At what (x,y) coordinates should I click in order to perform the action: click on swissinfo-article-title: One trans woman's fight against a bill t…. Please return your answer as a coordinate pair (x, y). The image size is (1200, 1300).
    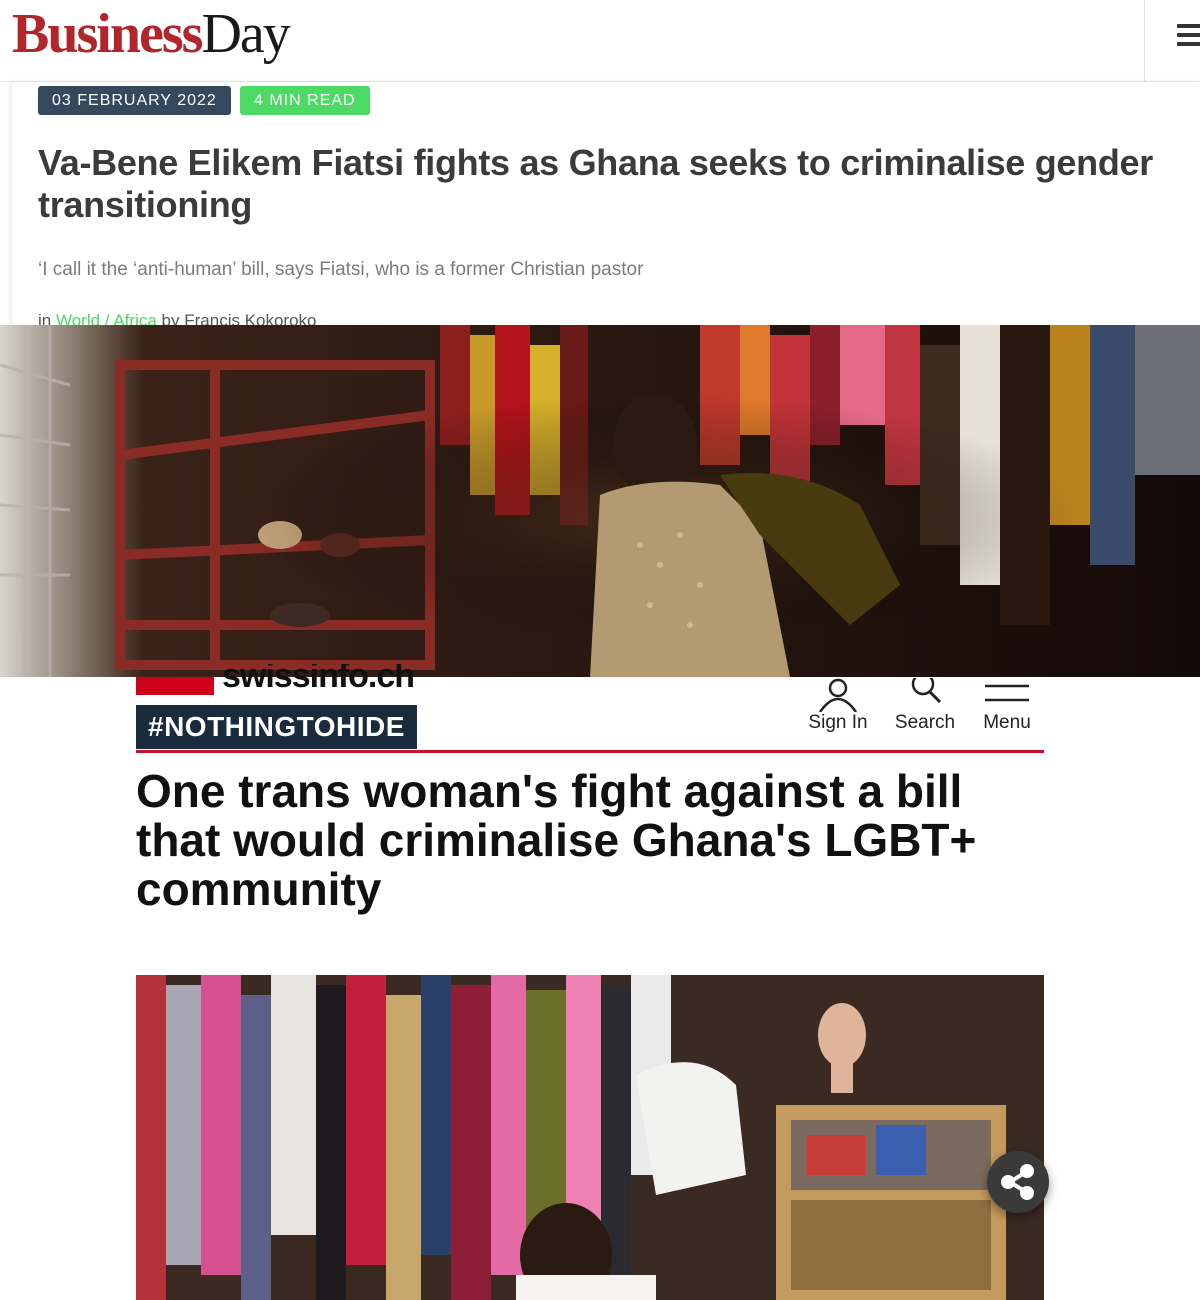
    Looking at the image, I should click on (590, 840).